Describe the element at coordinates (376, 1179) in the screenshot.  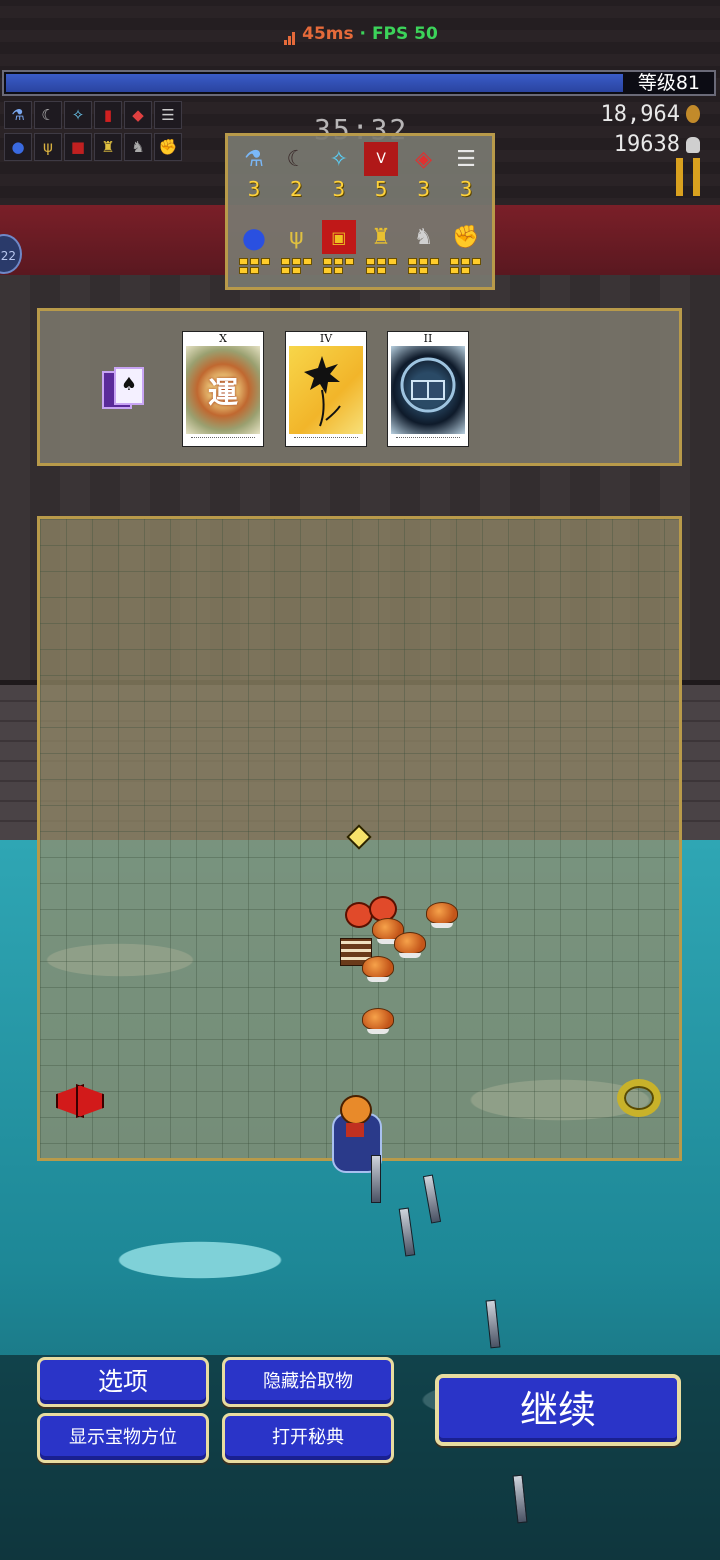
I see `knife-projectile` at that location.